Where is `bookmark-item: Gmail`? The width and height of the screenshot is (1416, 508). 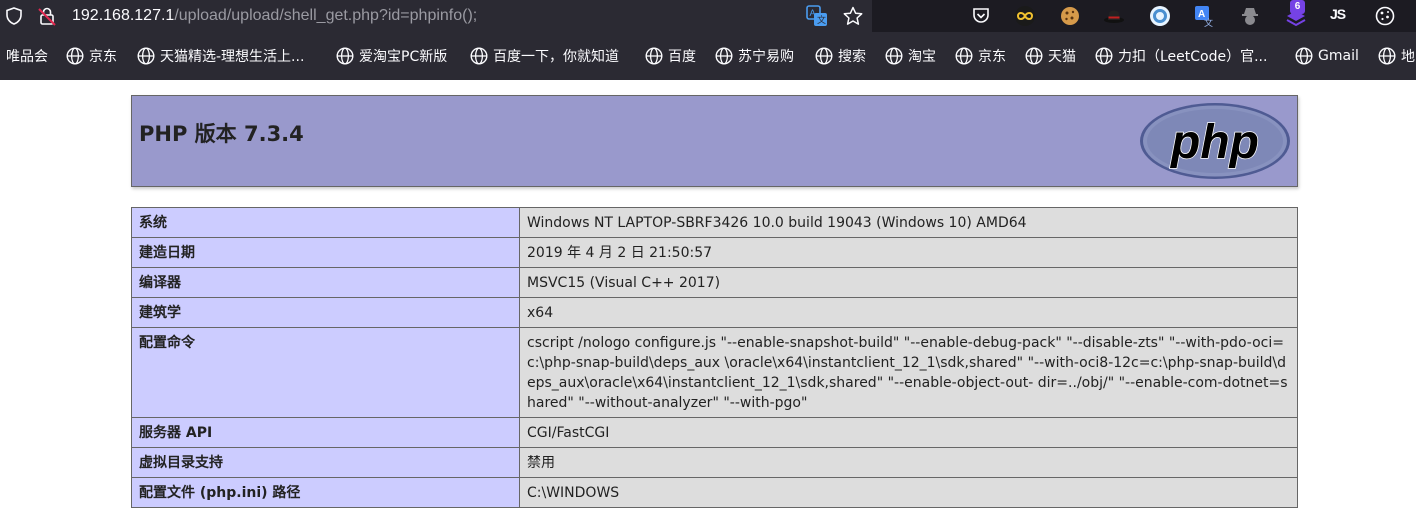
bookmark-item: Gmail is located at coordinates (1327, 56).